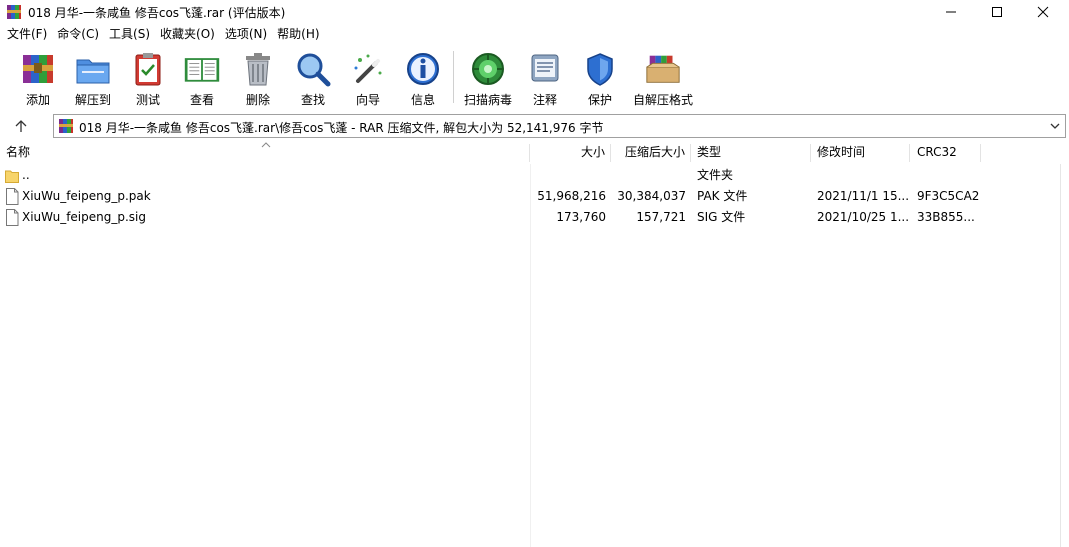  Describe the element at coordinates (38, 68) in the screenshot. I see `archive-add-icon` at that location.